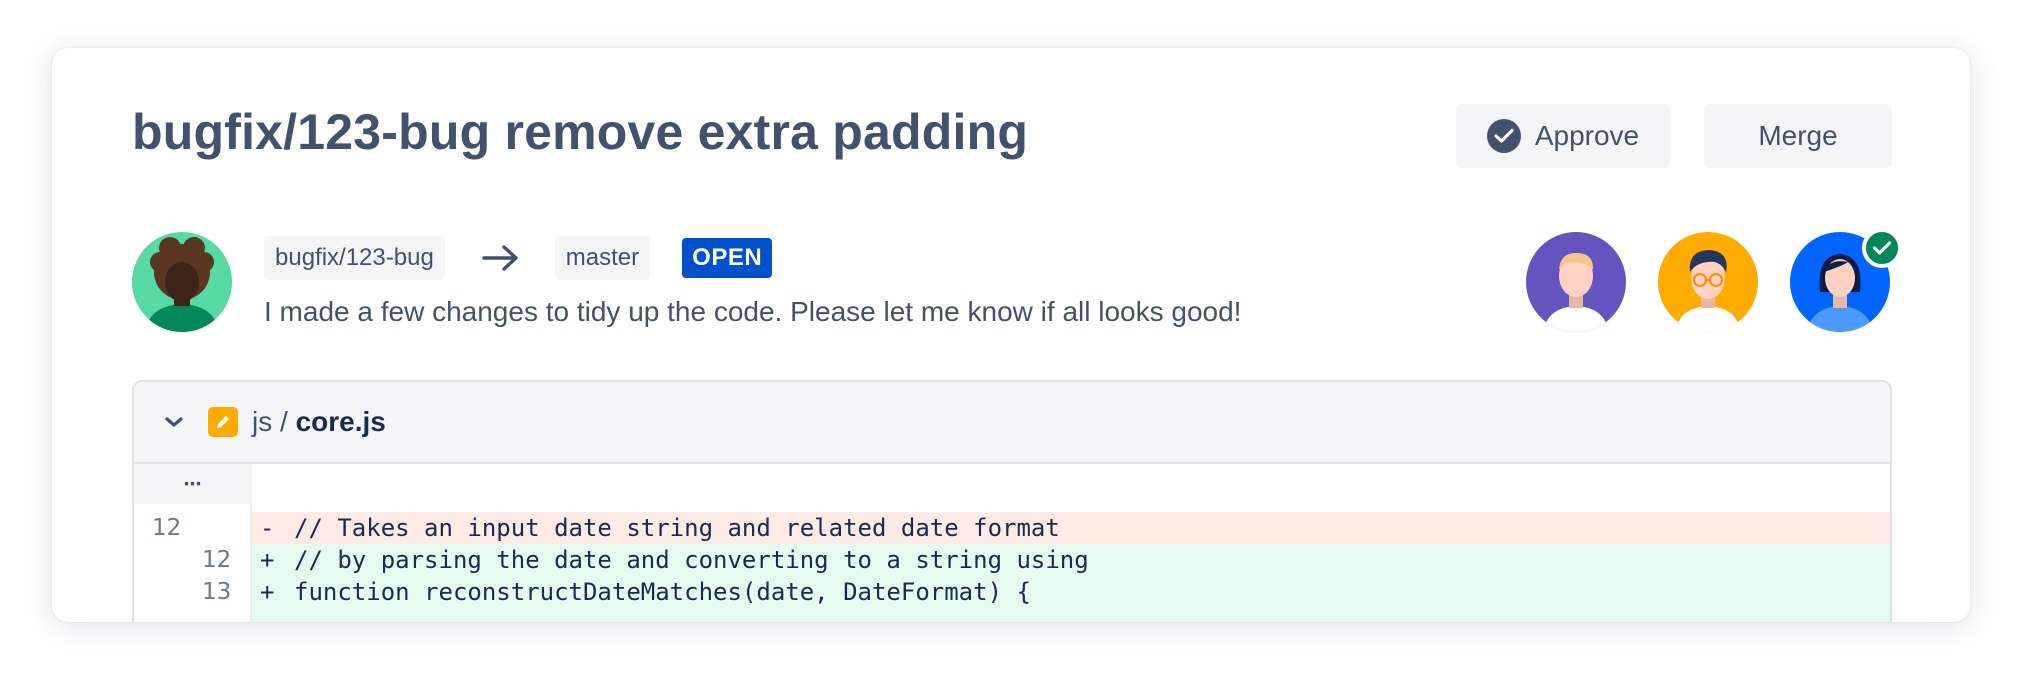 This screenshot has width=2022, height=680. I want to click on file-folder: js /, so click(270, 421).